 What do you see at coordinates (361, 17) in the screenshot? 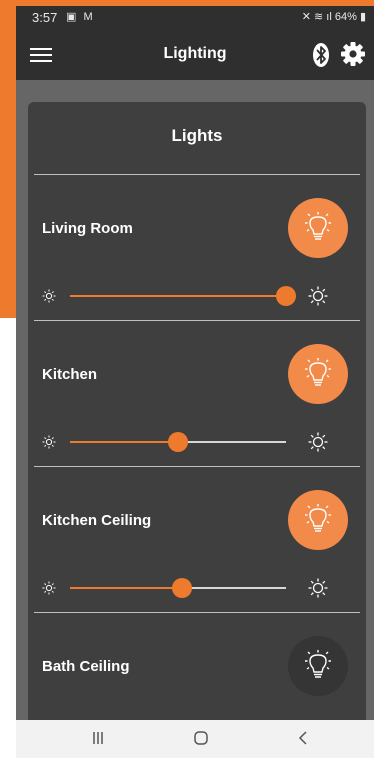
I see `battery-icon: ▮` at bounding box center [361, 17].